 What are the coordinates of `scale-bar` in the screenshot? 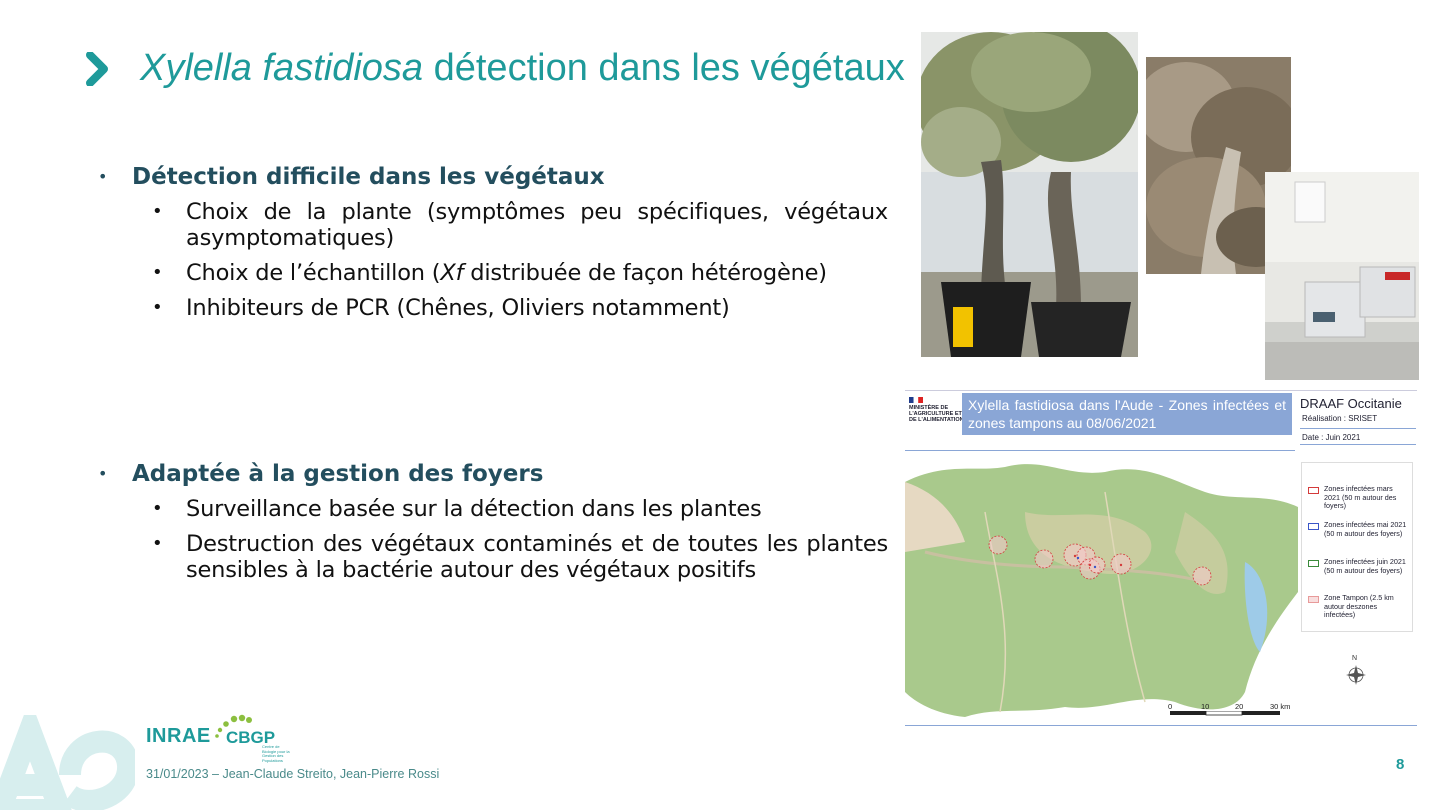 It's located at (1225, 713).